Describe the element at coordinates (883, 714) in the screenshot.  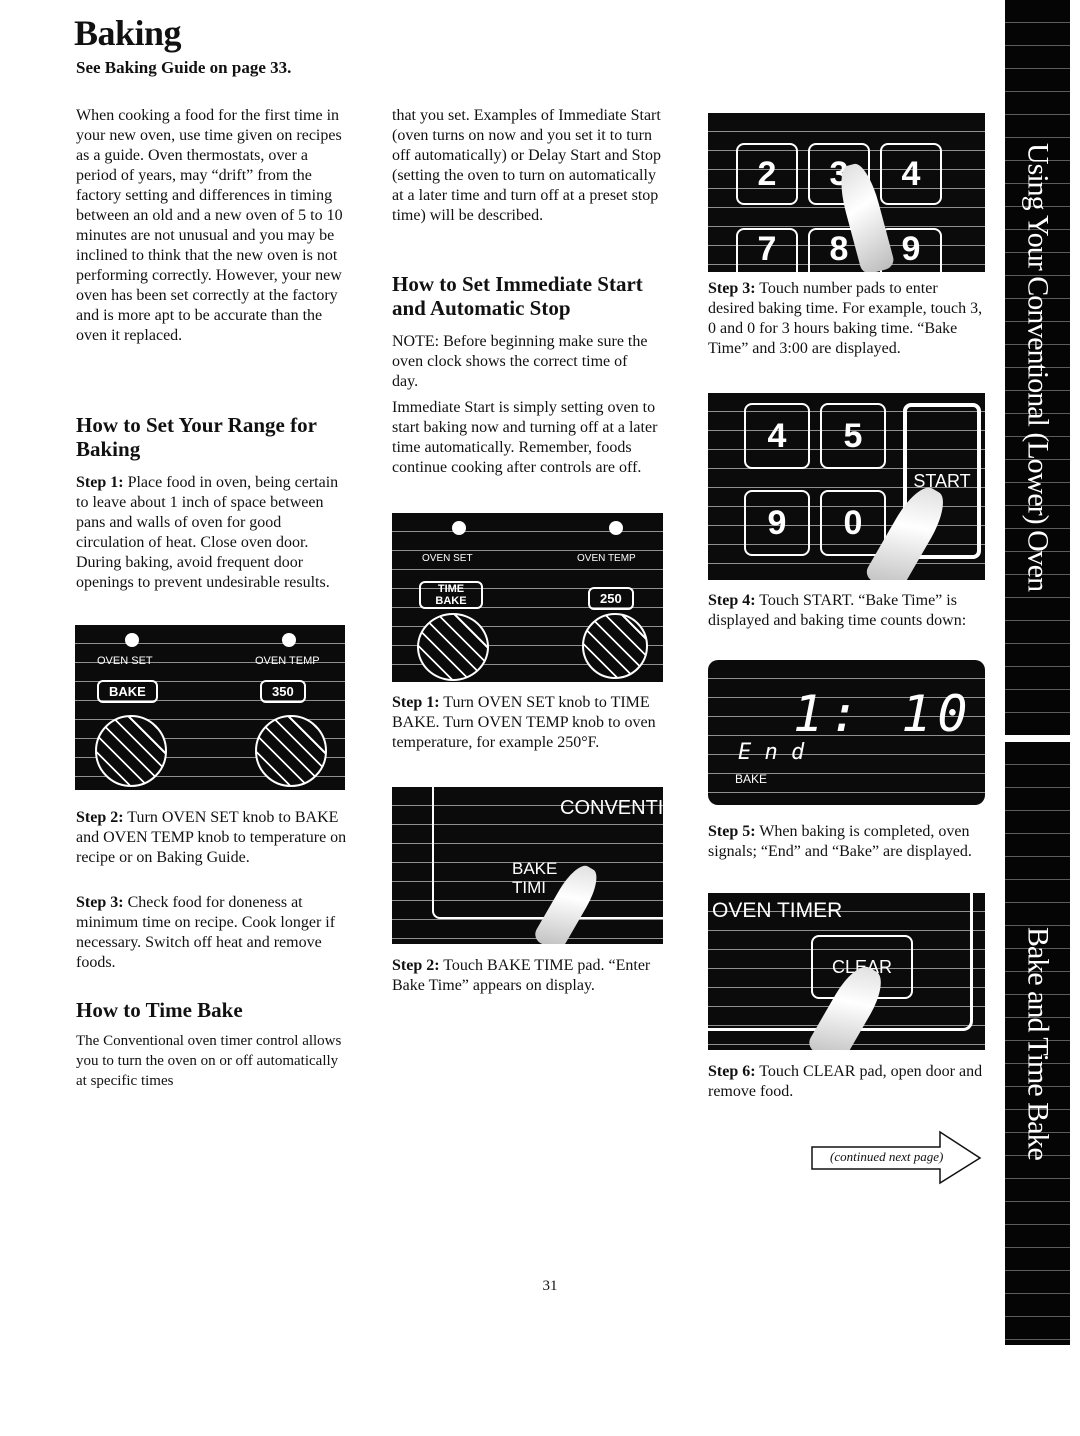
I see `display-time: 1: 10` at that location.